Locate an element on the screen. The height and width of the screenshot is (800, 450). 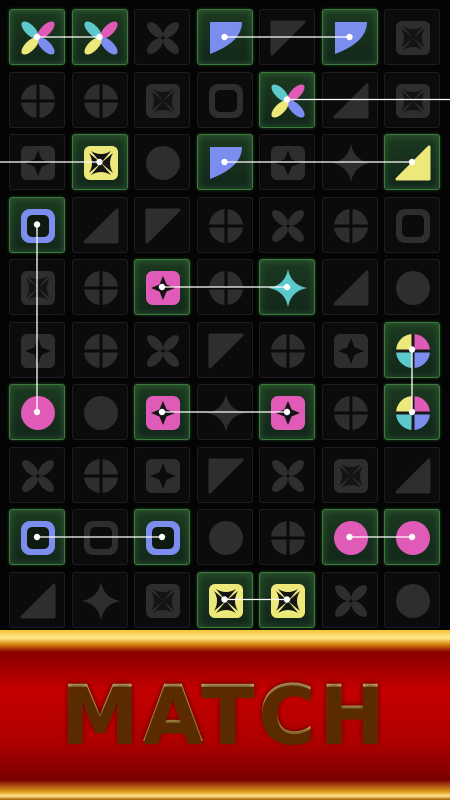
tile-r1-c3-rounded-square-icon is located at coordinates (224, 99).